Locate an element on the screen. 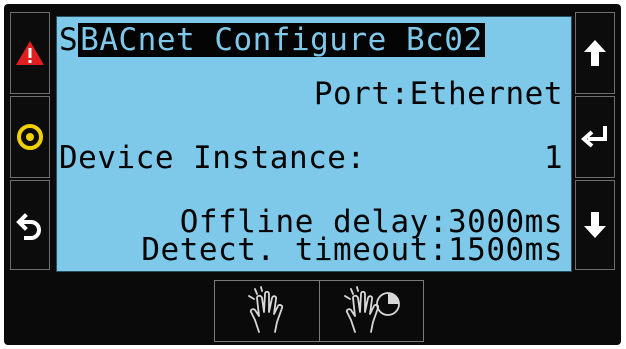 Image resolution: width=626 pixels, height=349 pixels. device-instance-value: 1 is located at coordinates (553, 158).